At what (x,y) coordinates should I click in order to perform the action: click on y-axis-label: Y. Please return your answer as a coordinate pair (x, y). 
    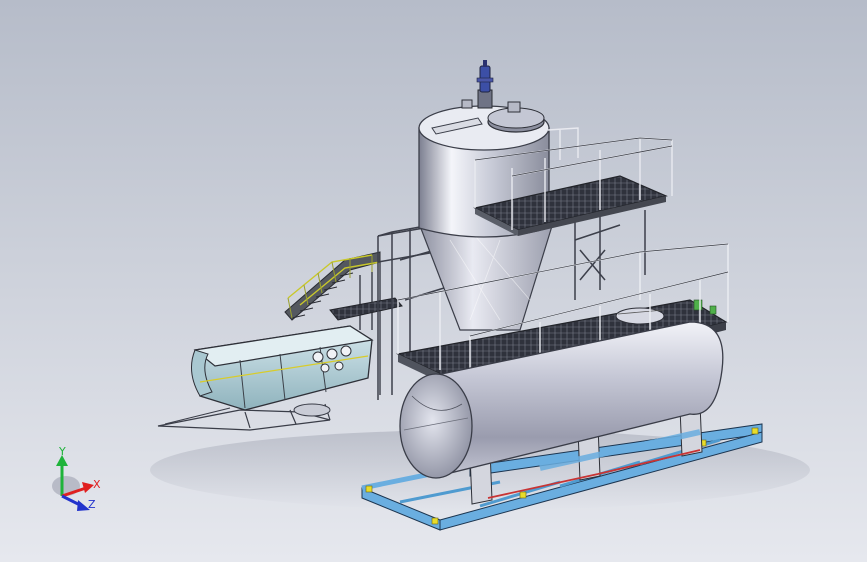
    Looking at the image, I should click on (62, 451).